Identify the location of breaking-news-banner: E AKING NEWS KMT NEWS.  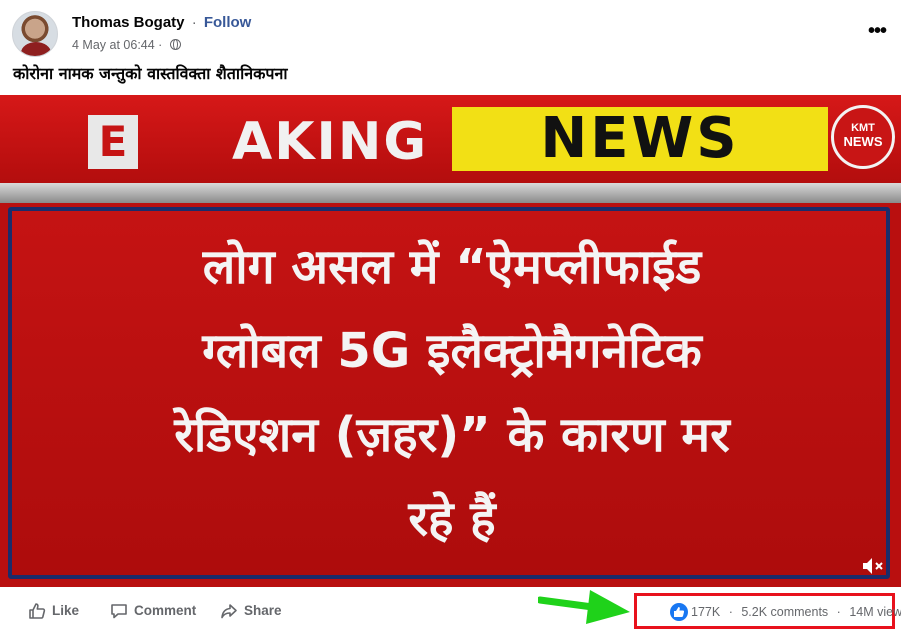
(450, 139).